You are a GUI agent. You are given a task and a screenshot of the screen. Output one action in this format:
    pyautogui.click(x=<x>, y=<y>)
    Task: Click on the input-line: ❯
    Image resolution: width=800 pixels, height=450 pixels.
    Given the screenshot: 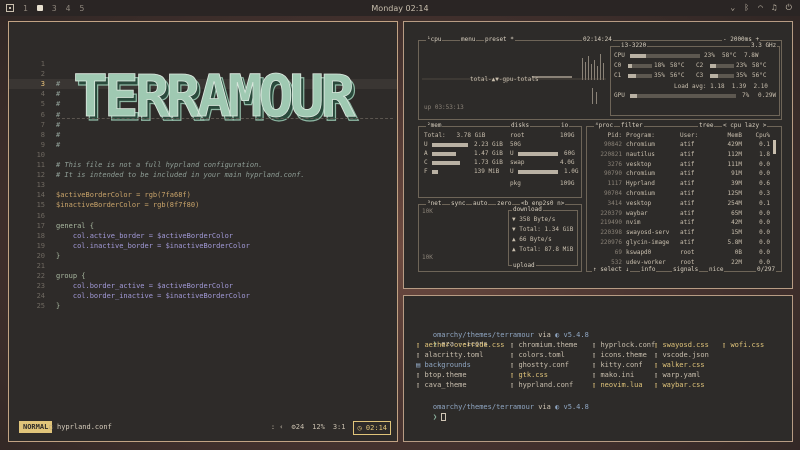 What is the action you would take?
    pyautogui.click(x=431, y=417)
    